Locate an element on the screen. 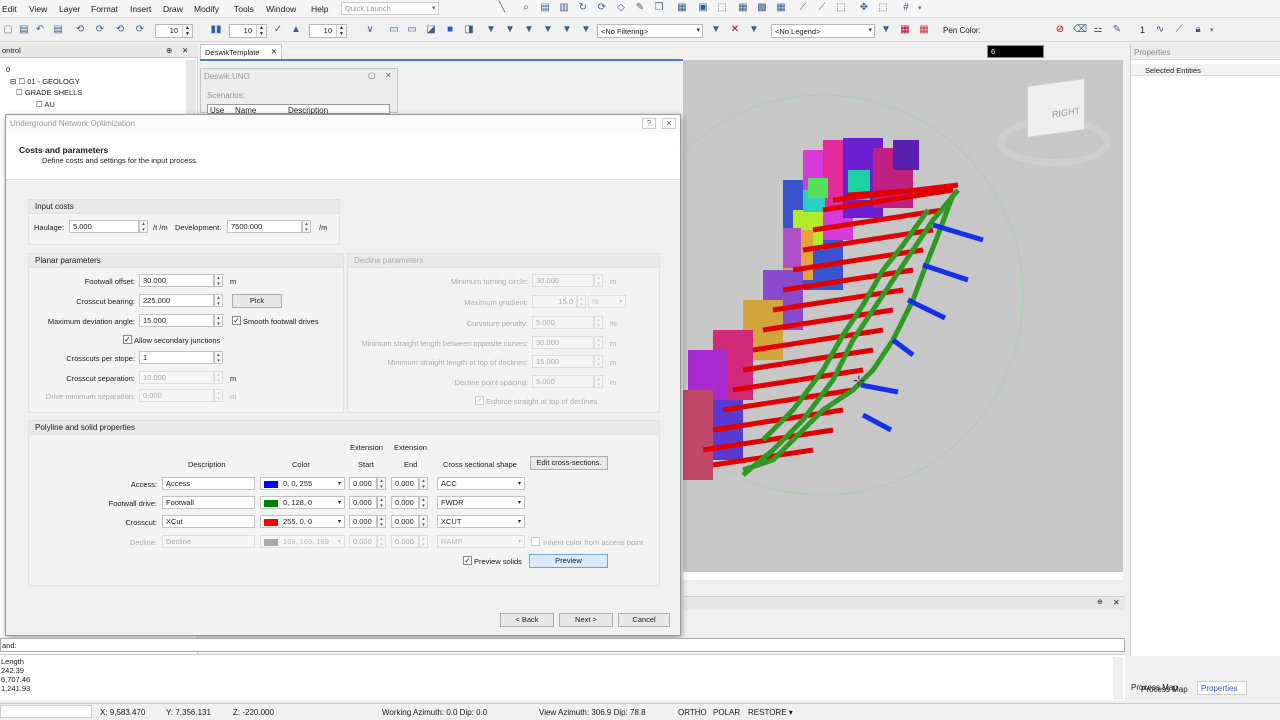 This screenshot has height=720, width=1280. decline-end-input: 0.000 is located at coordinates (405, 541).